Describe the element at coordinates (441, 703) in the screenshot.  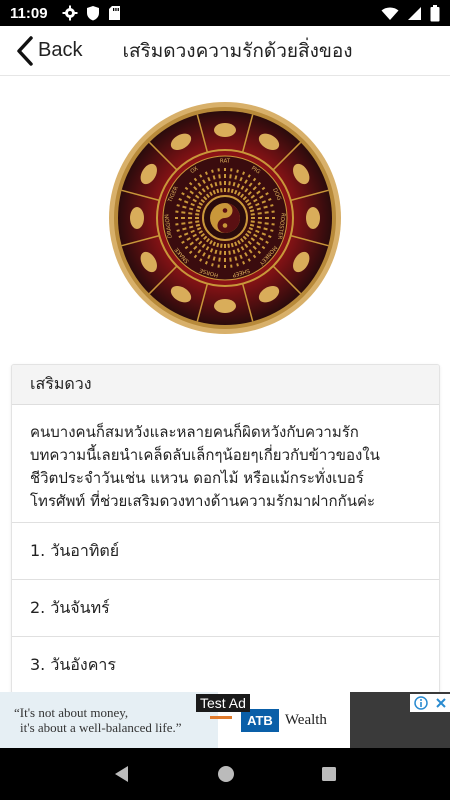
I see `close-icon` at that location.